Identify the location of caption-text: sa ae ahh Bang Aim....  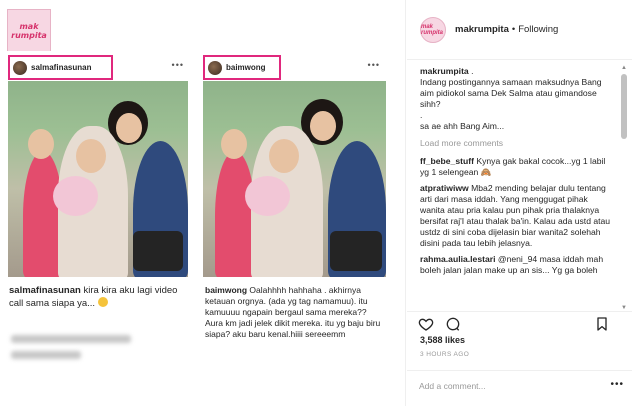
(462, 126).